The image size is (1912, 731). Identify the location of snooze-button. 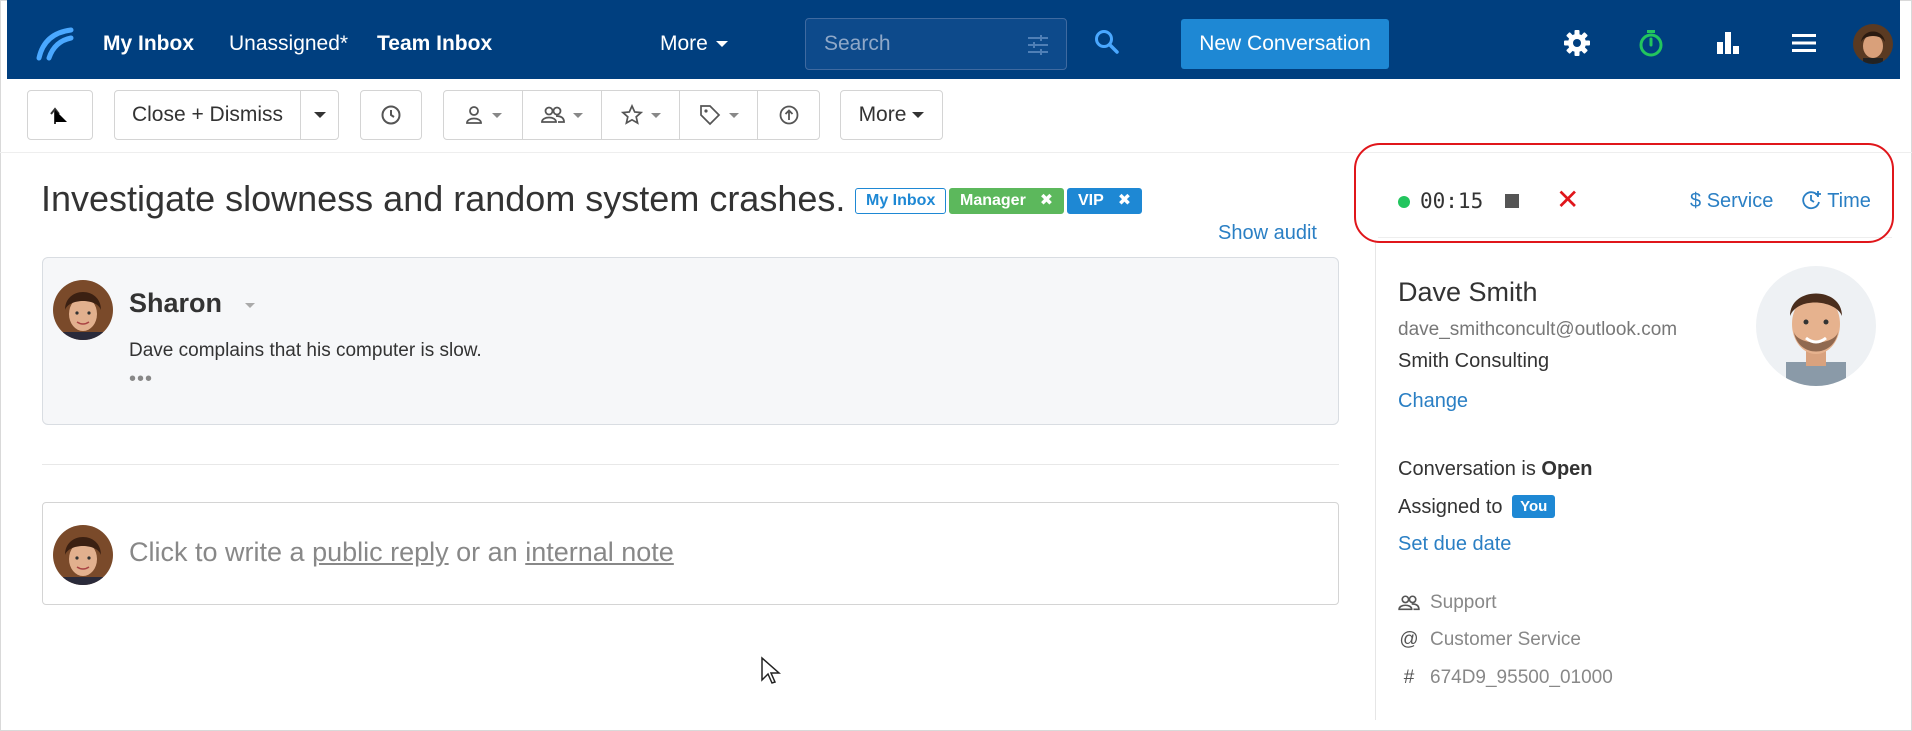
(391, 115).